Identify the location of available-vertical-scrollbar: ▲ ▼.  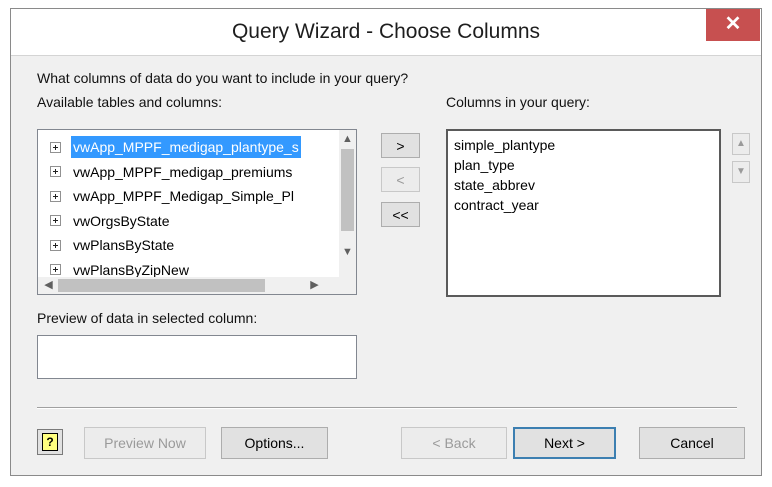
(347, 204).